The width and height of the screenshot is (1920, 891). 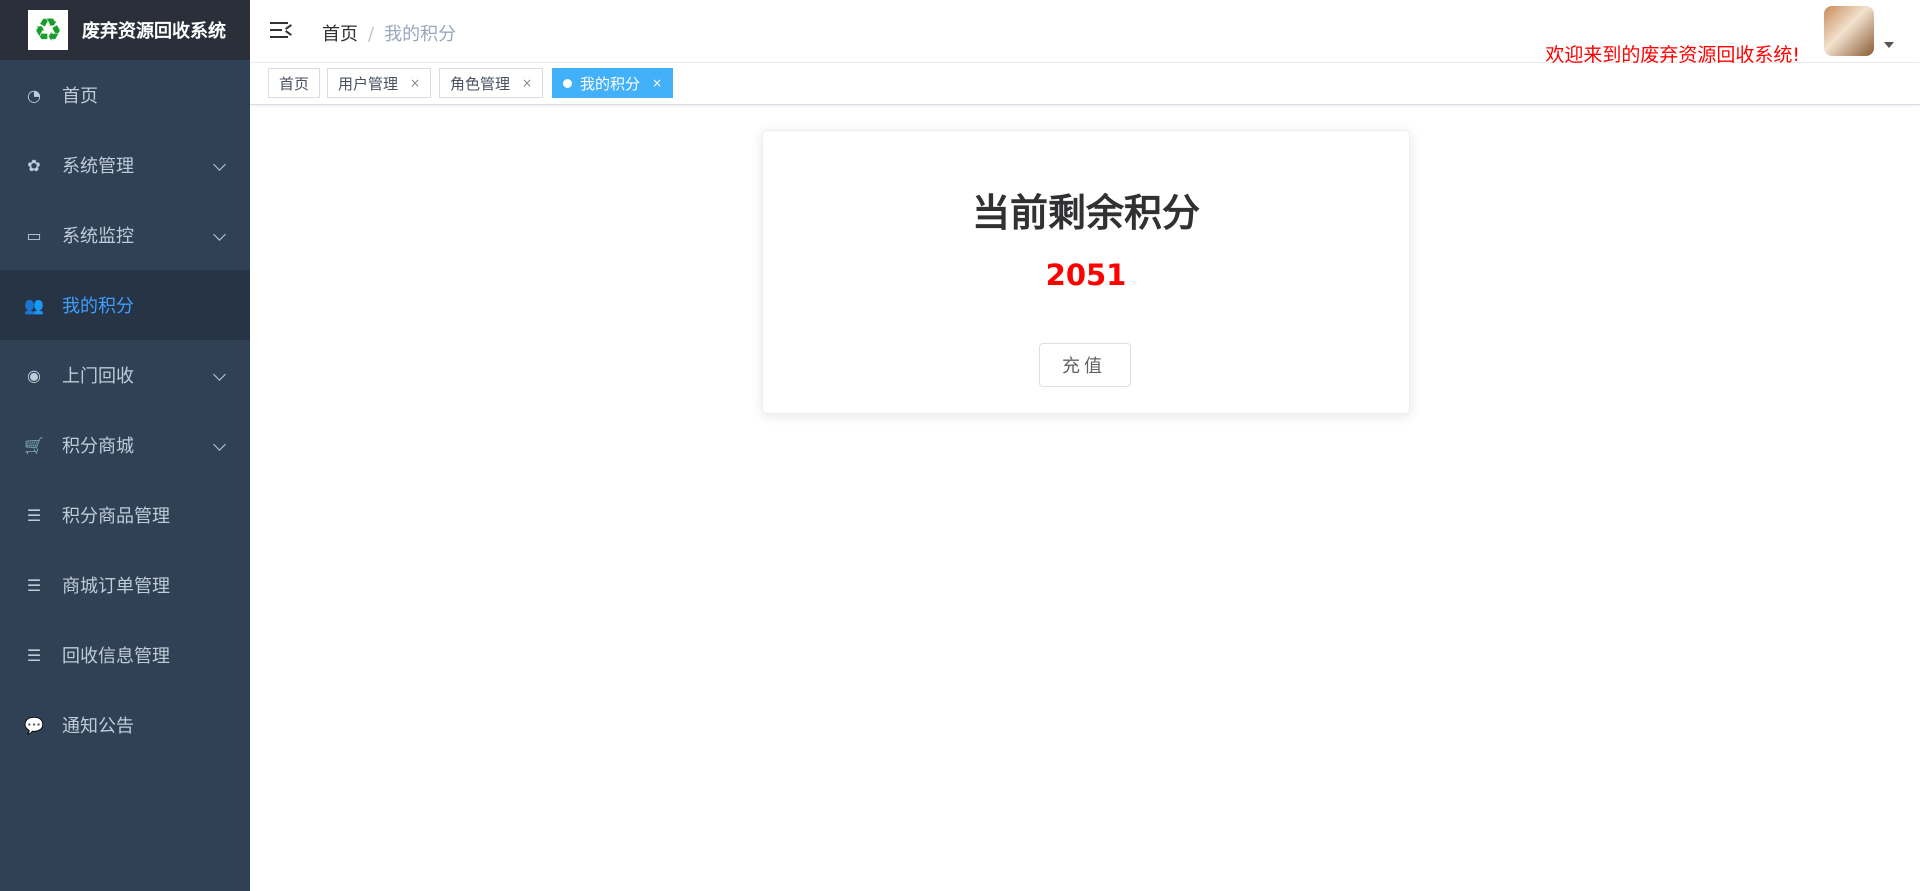 I want to click on tag-label: 我的积分, so click(x=610, y=83).